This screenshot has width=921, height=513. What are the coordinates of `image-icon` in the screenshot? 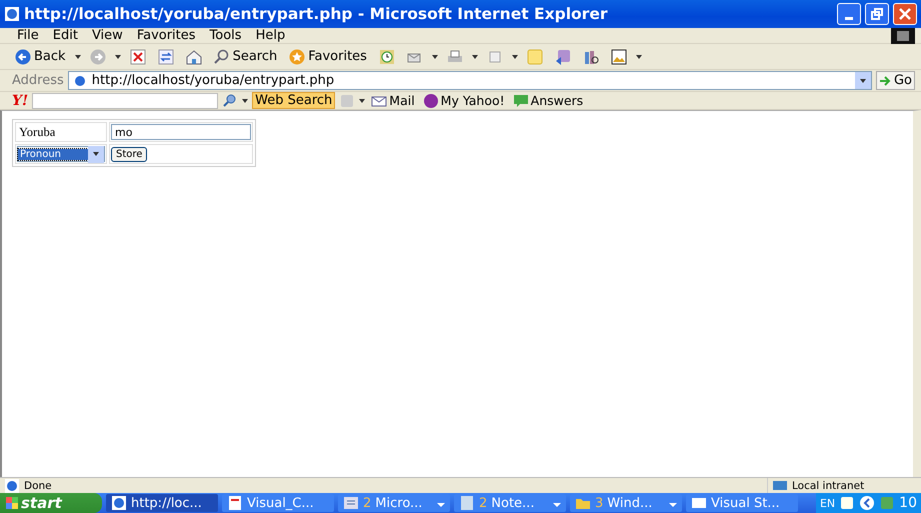 It's located at (618, 56).